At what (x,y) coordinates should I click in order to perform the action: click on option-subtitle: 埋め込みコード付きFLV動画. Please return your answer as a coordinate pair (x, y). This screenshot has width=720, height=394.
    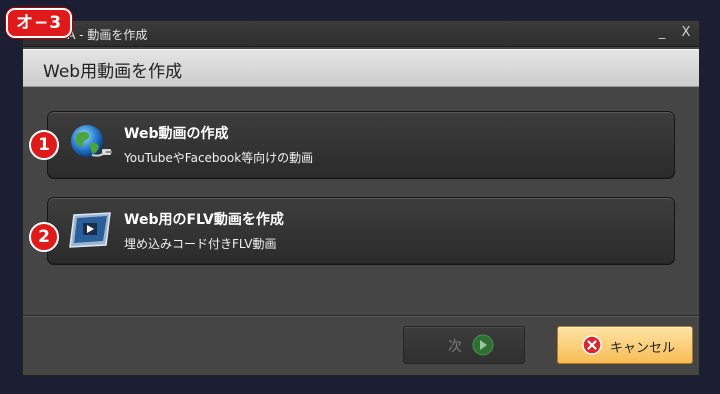
    Looking at the image, I should click on (200, 244).